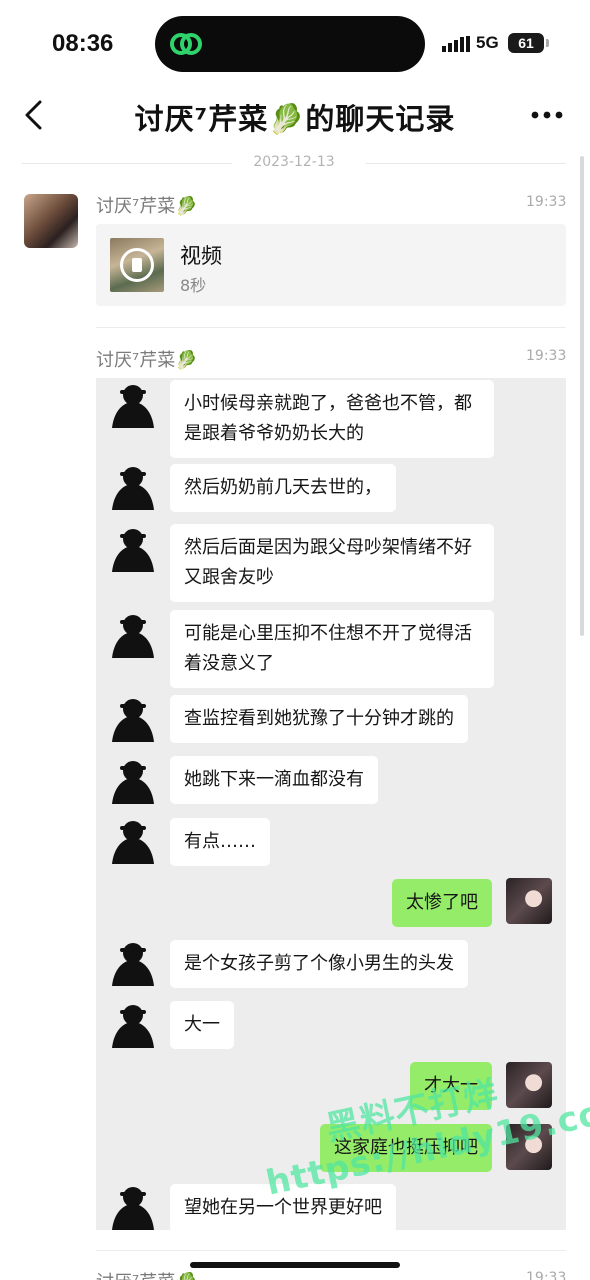  Describe the element at coordinates (274, 780) in the screenshot. I see `chat-bubble: 她跳下来一滴血都没有` at that location.